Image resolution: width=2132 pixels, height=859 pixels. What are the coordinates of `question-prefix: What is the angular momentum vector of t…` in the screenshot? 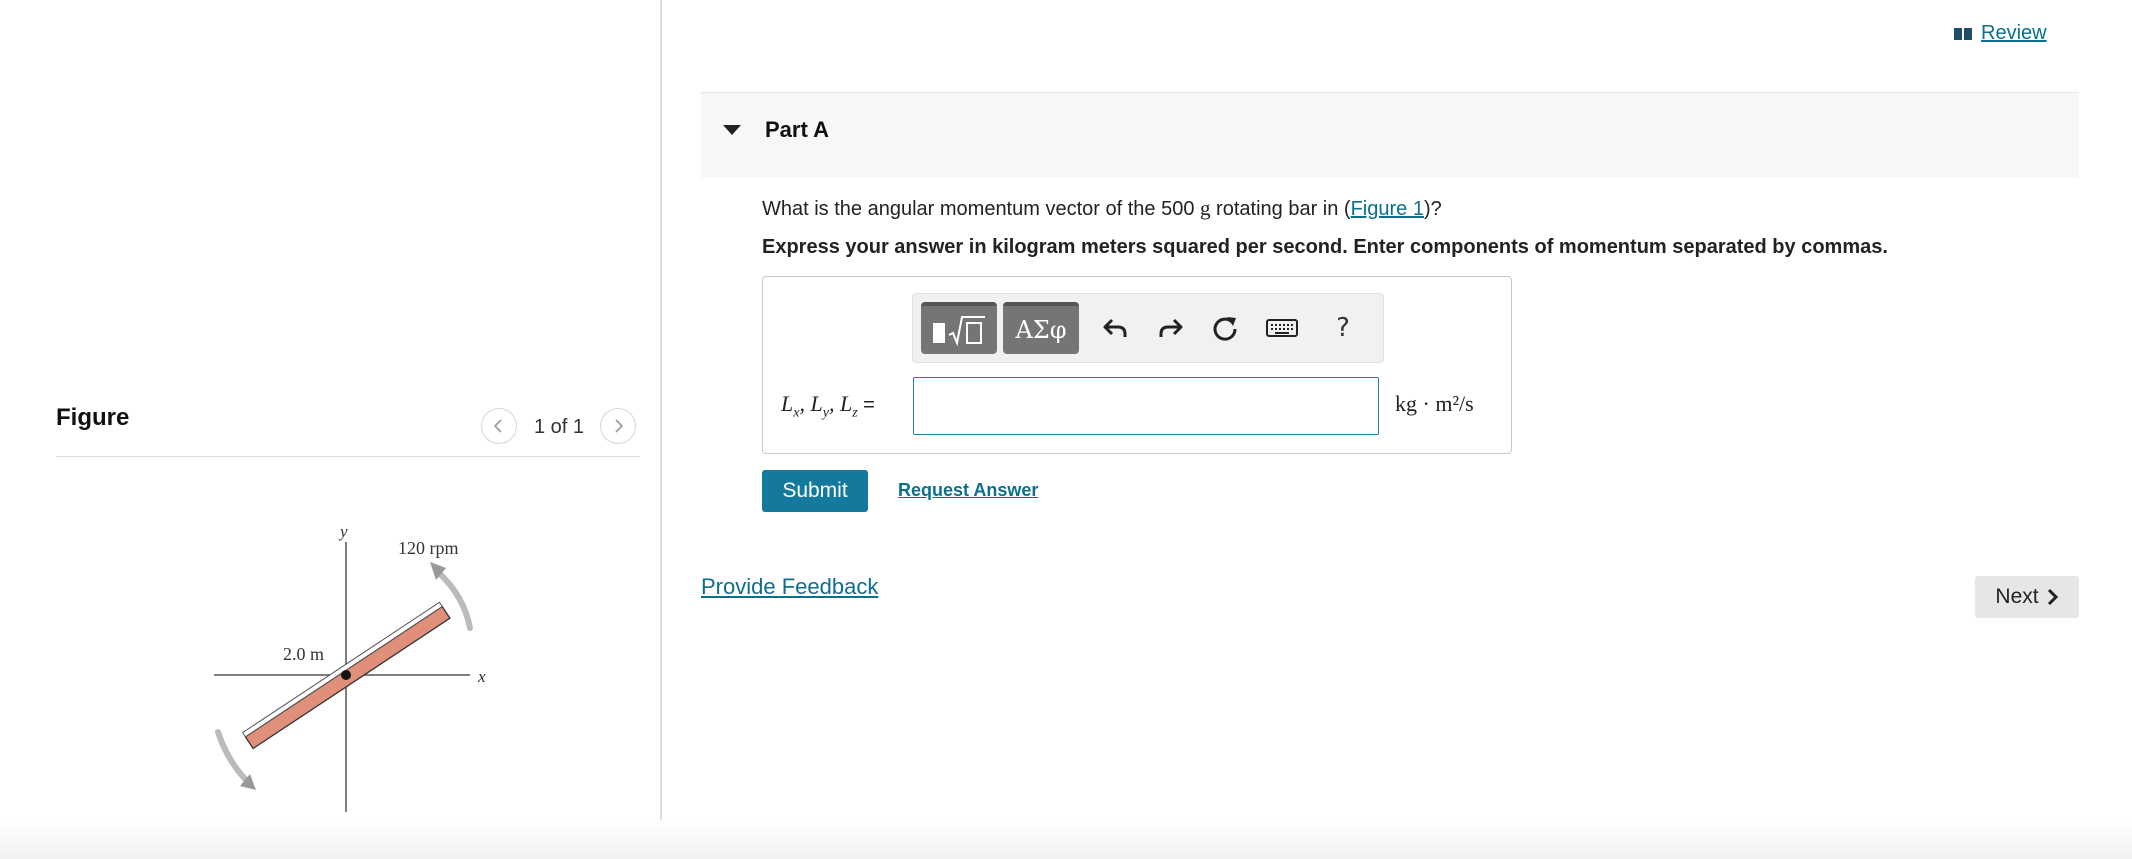 It's located at (981, 209).